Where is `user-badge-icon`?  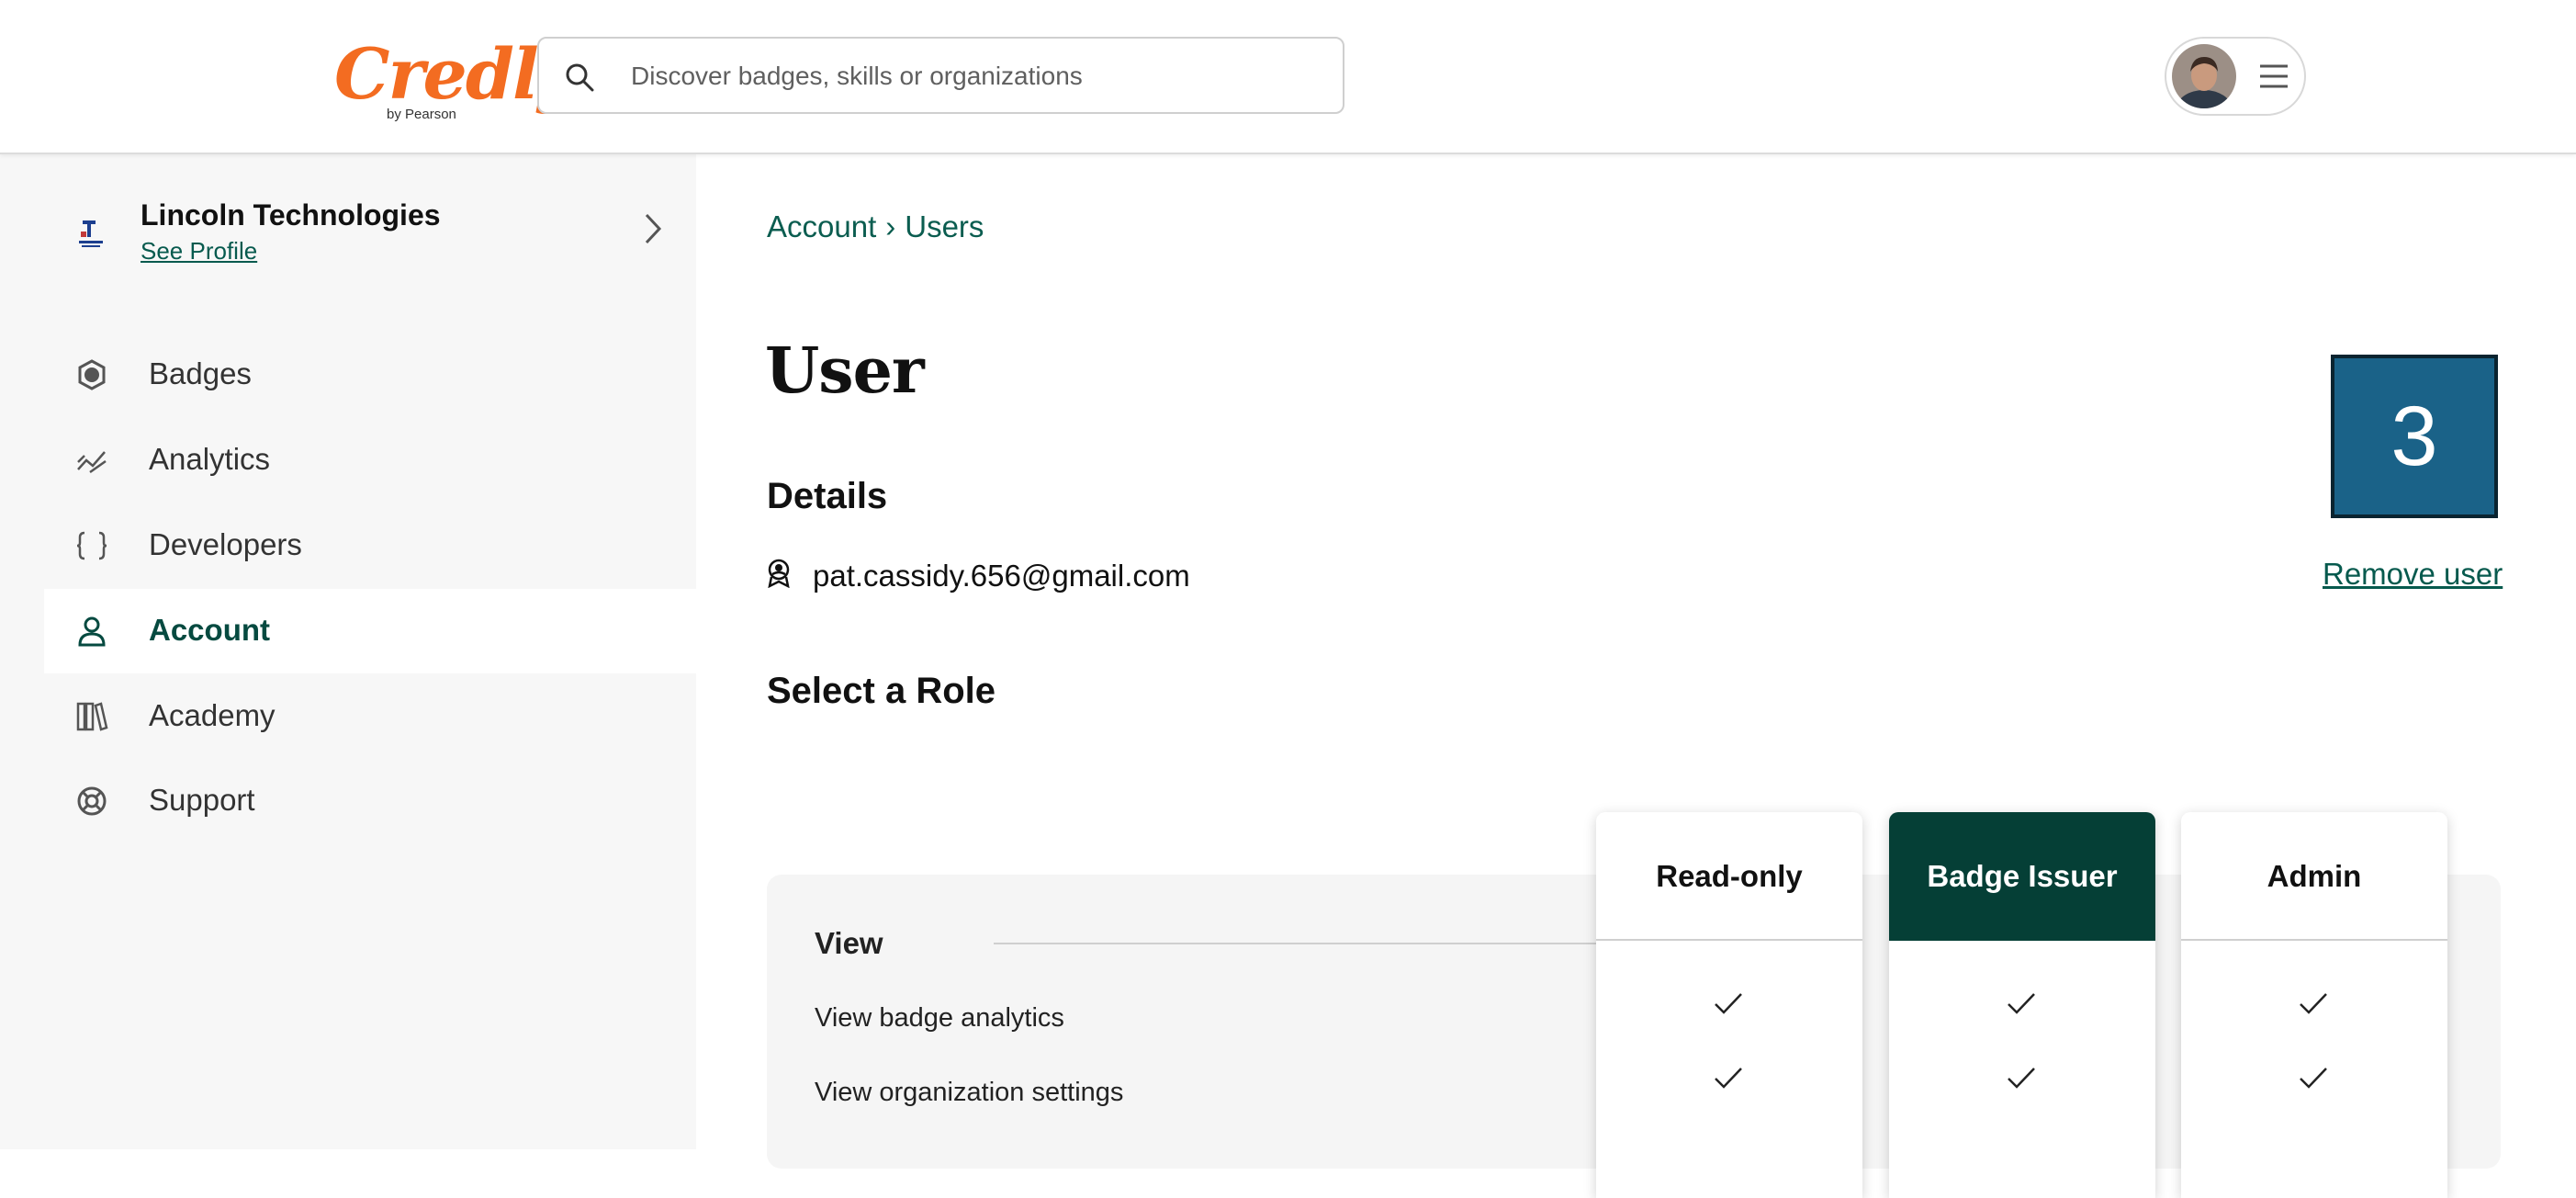 user-badge-icon is located at coordinates (779, 574).